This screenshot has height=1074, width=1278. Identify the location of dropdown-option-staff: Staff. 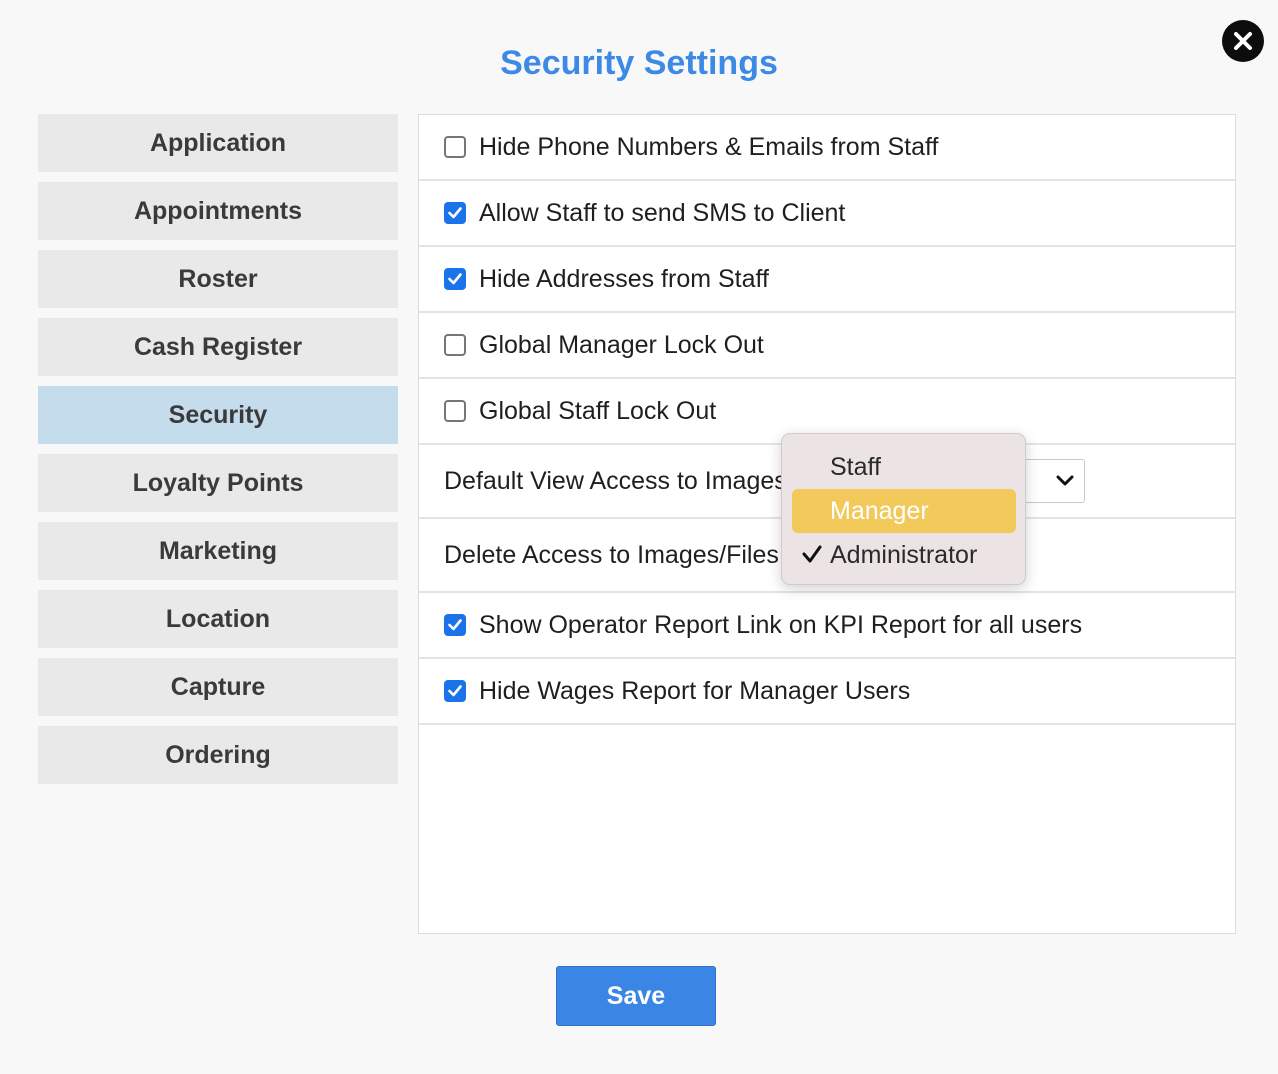
(904, 467).